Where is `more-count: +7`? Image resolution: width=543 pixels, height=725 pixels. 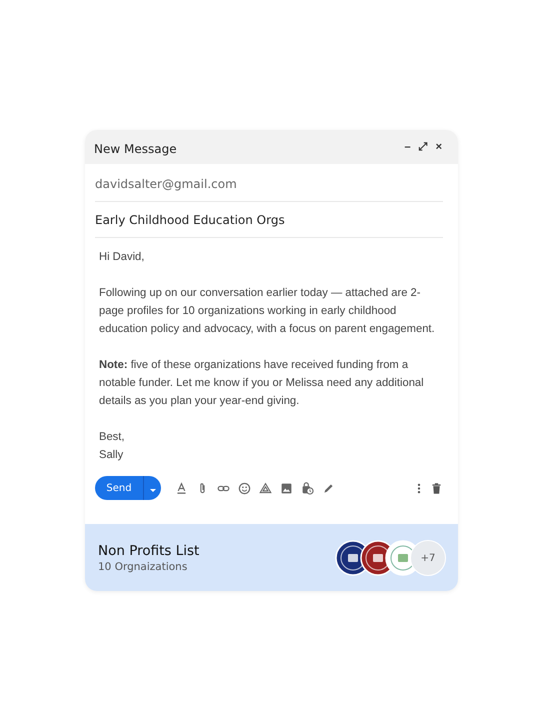
more-count: +7 is located at coordinates (428, 558).